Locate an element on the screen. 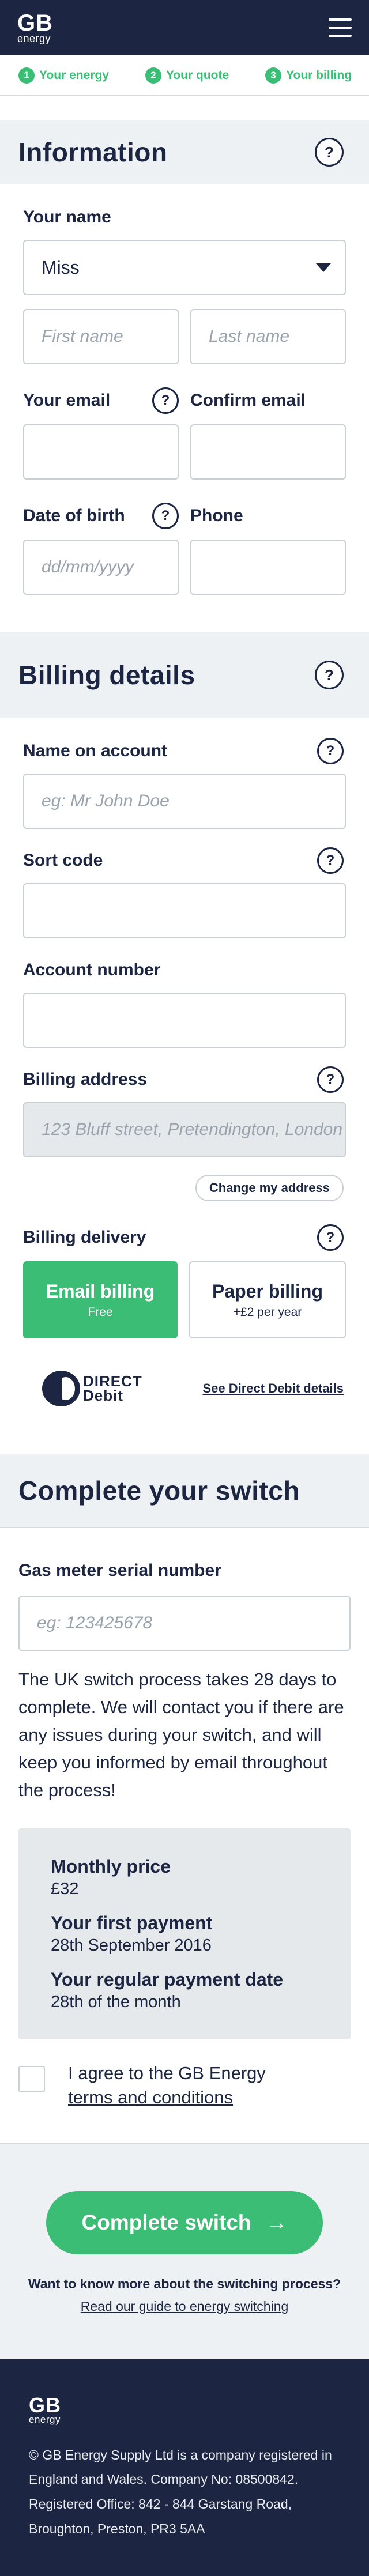  gas-meter-label: Gas meter serial number is located at coordinates (120, 1570).